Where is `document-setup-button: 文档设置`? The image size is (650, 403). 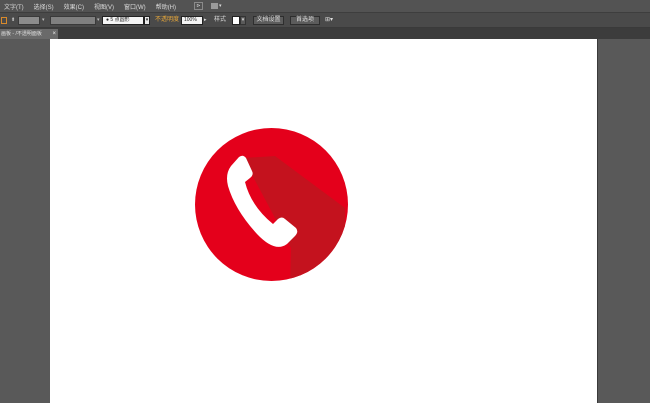
document-setup-button: 文档设置 is located at coordinates (268, 20).